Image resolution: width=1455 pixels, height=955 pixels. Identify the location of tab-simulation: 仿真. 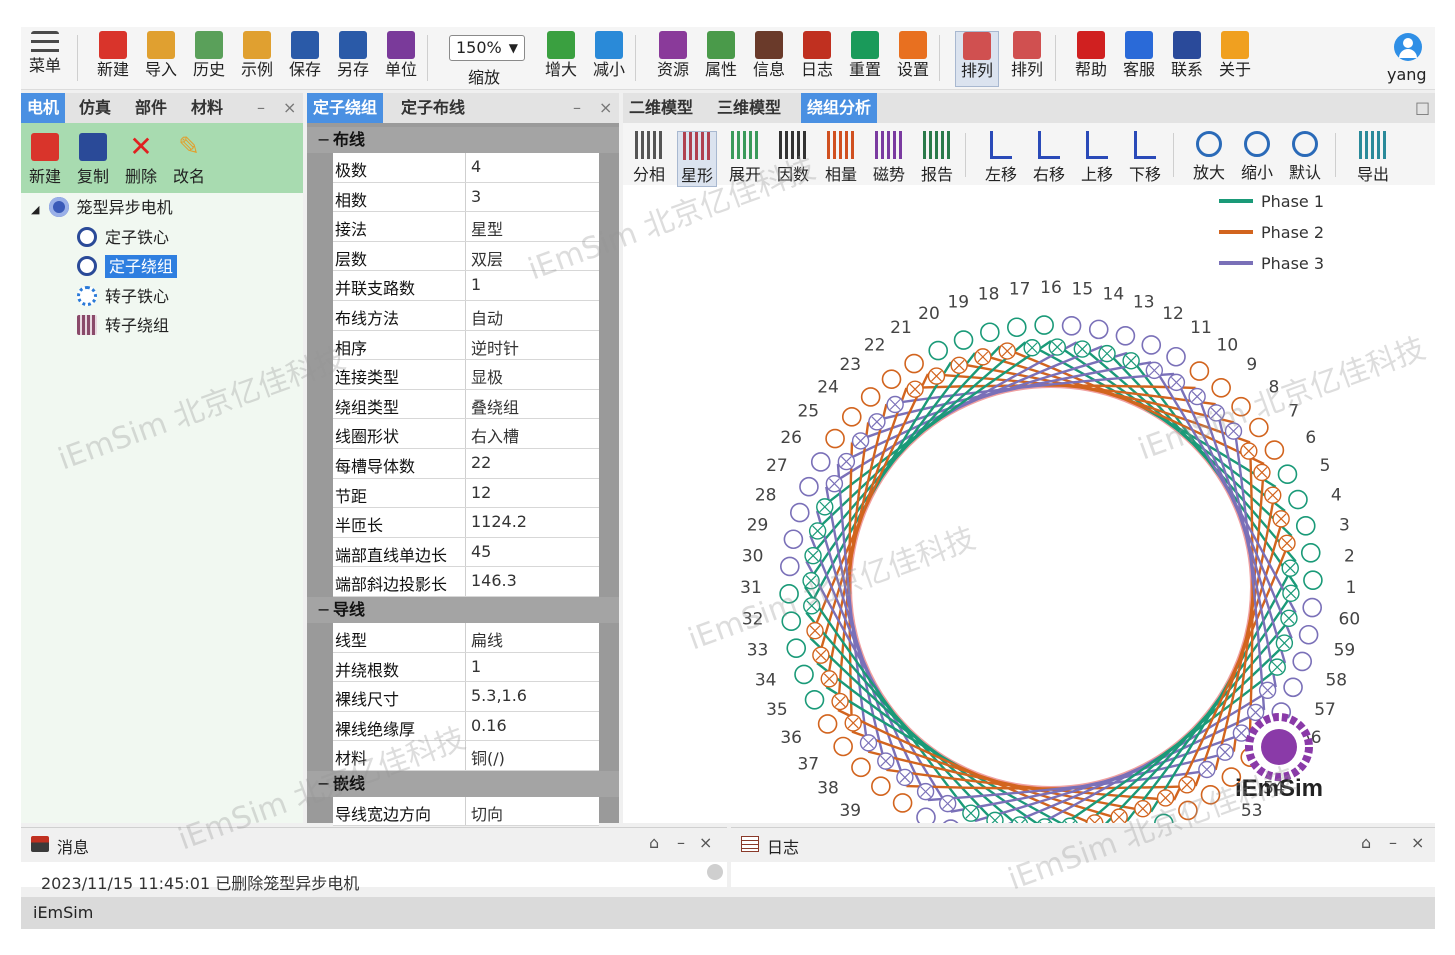
(95, 108).